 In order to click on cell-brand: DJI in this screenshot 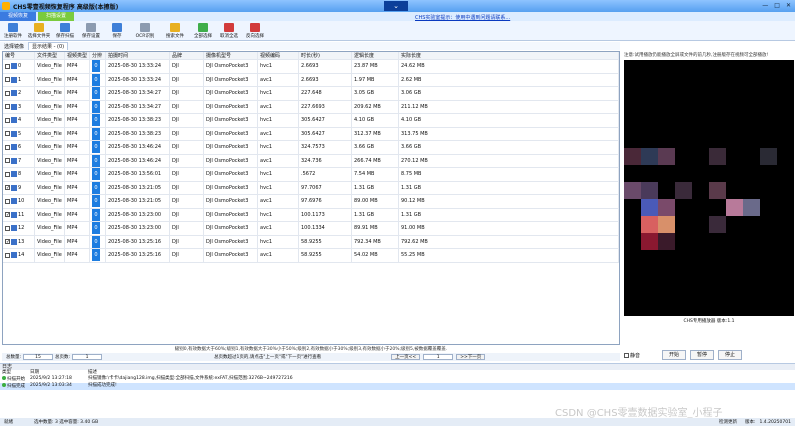, I will do `click(187, 255)`.